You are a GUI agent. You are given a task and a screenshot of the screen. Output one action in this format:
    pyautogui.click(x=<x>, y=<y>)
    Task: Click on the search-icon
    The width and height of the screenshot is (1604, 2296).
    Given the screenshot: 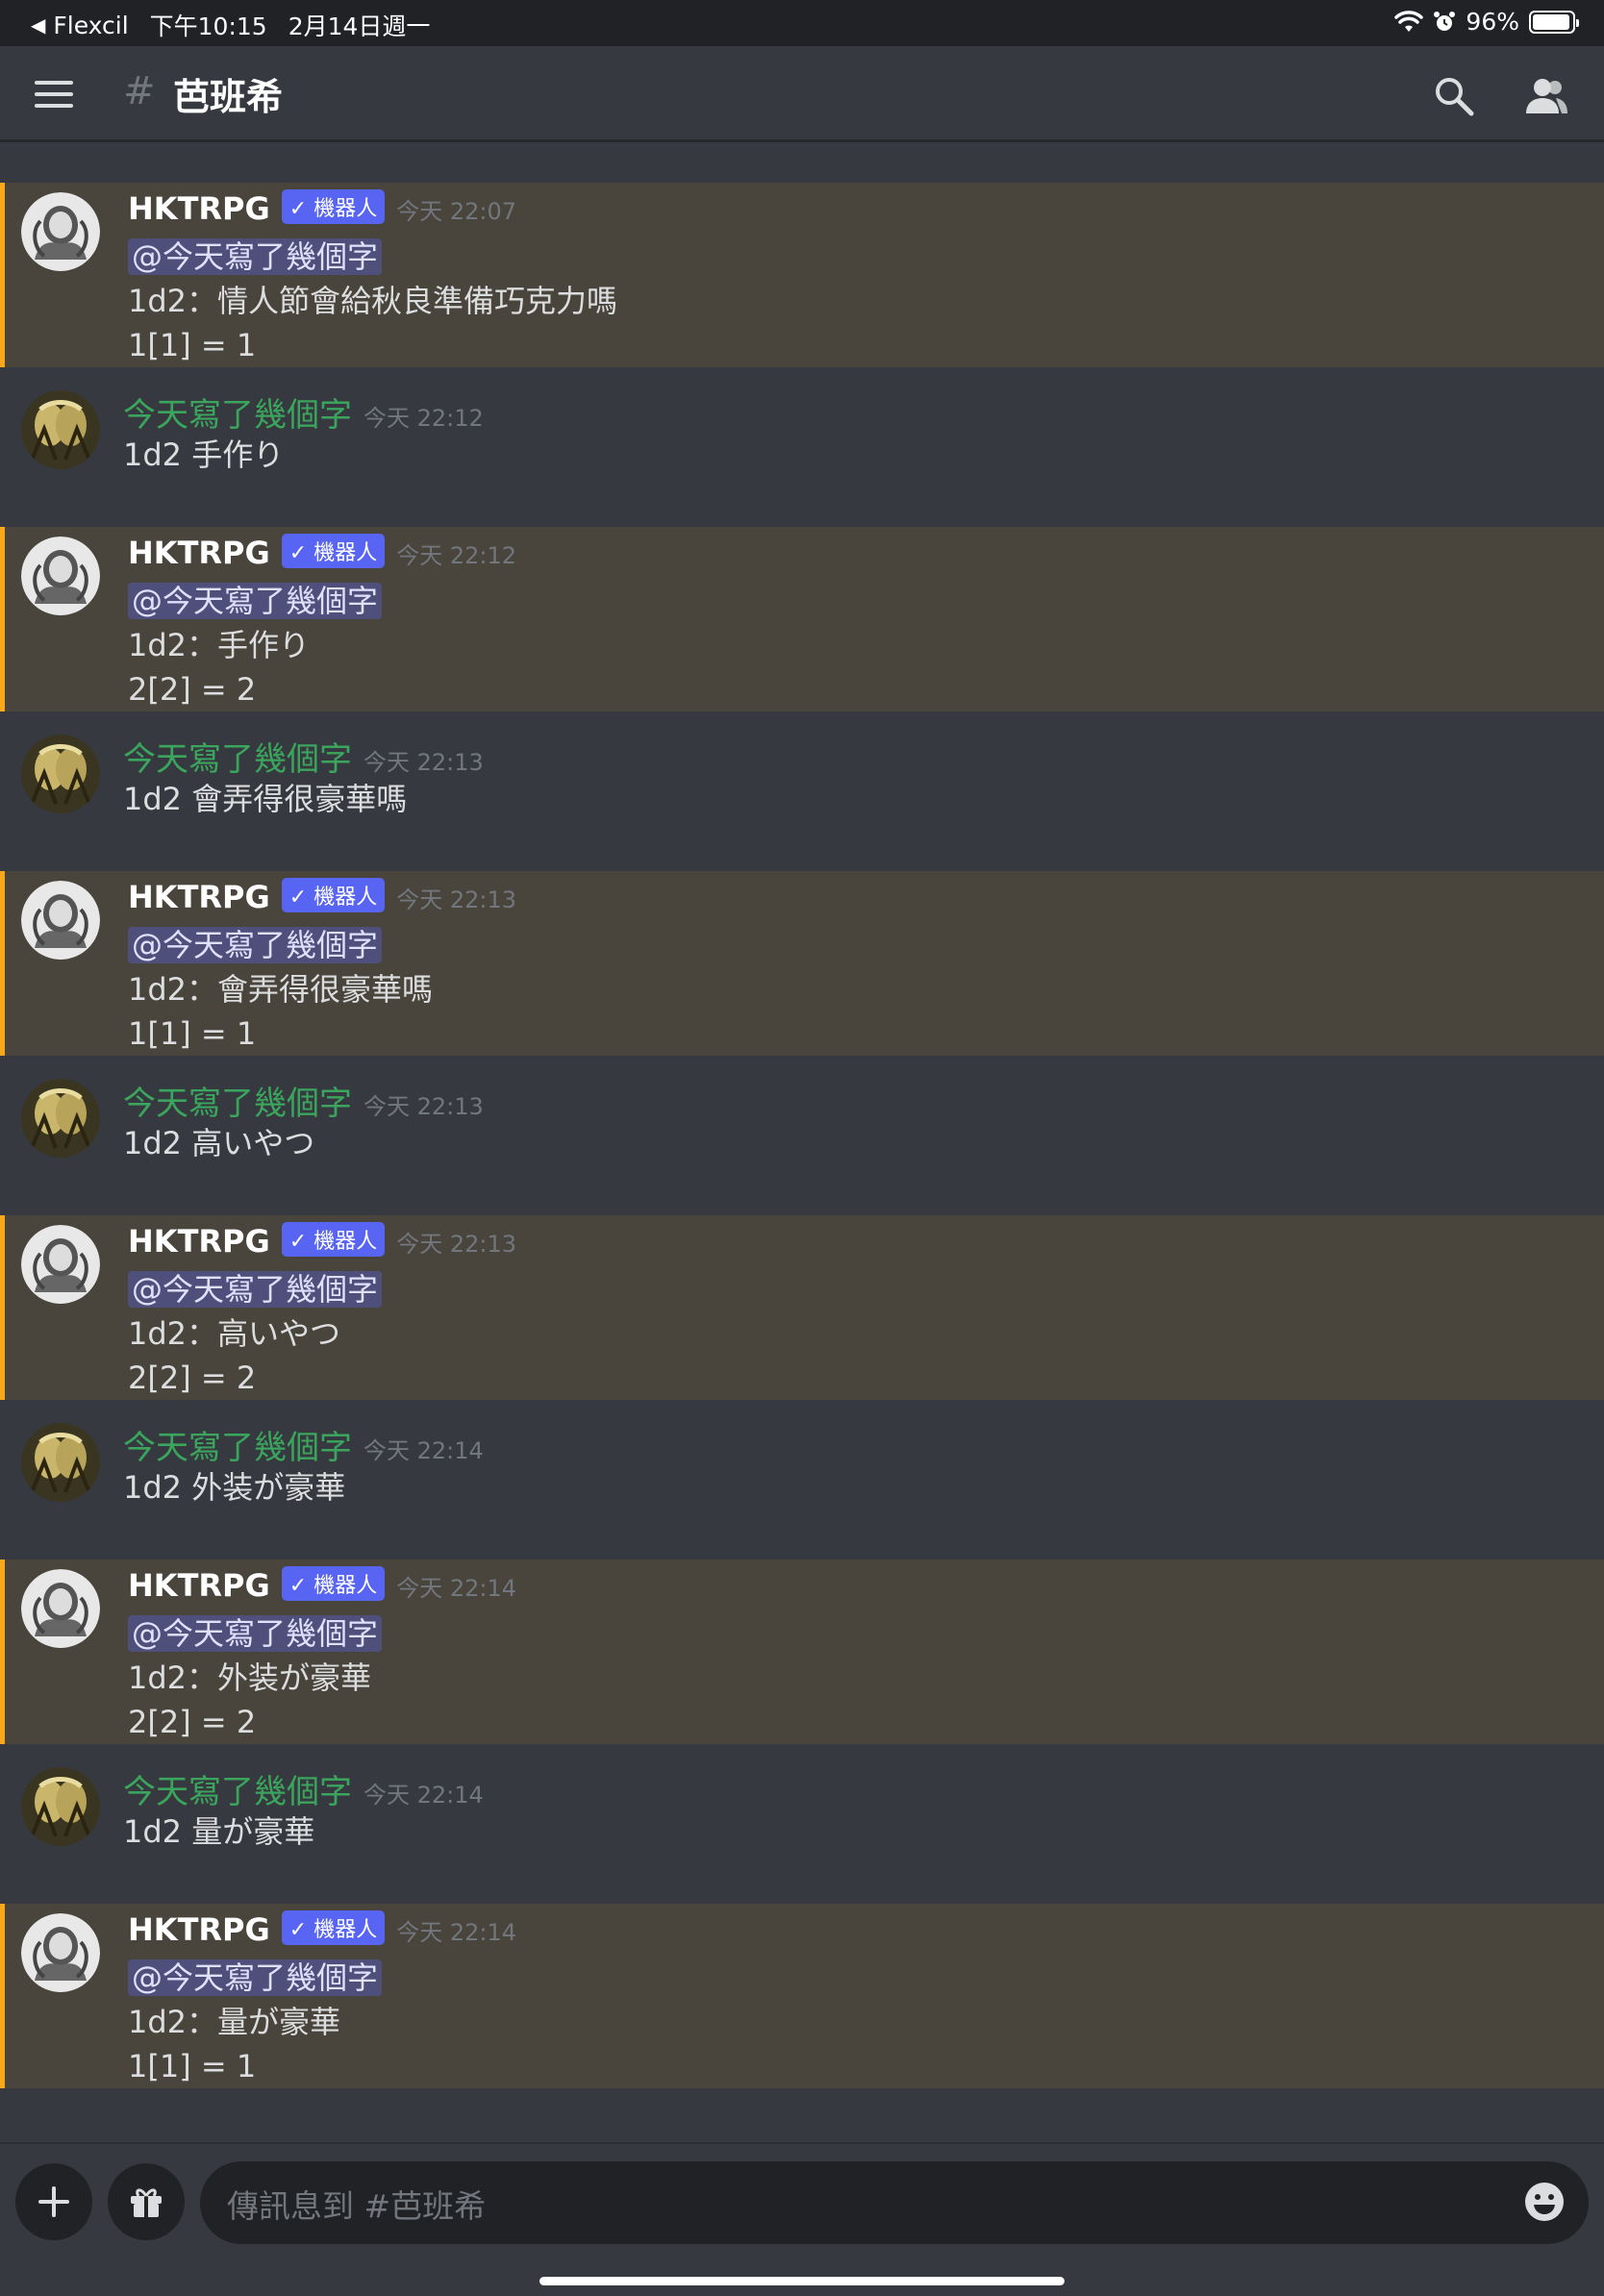 What is the action you would take?
    pyautogui.click(x=1454, y=96)
    